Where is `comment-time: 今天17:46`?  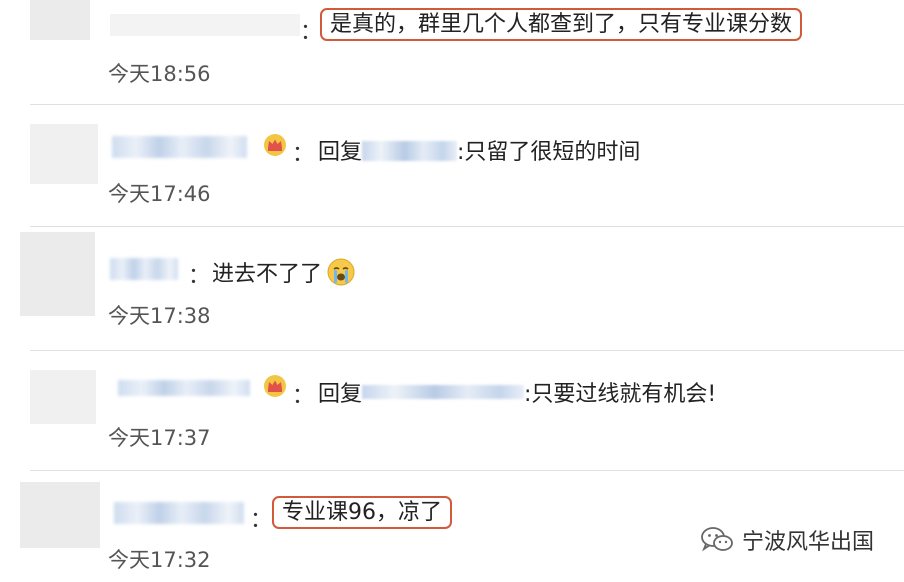
comment-time: 今天17:46 is located at coordinates (159, 194).